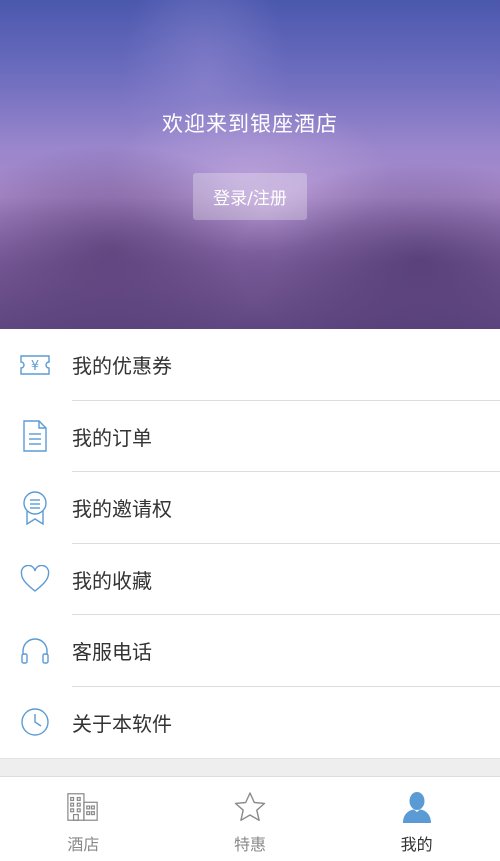  I want to click on menu-item-label: 关于本软件, so click(122, 723).